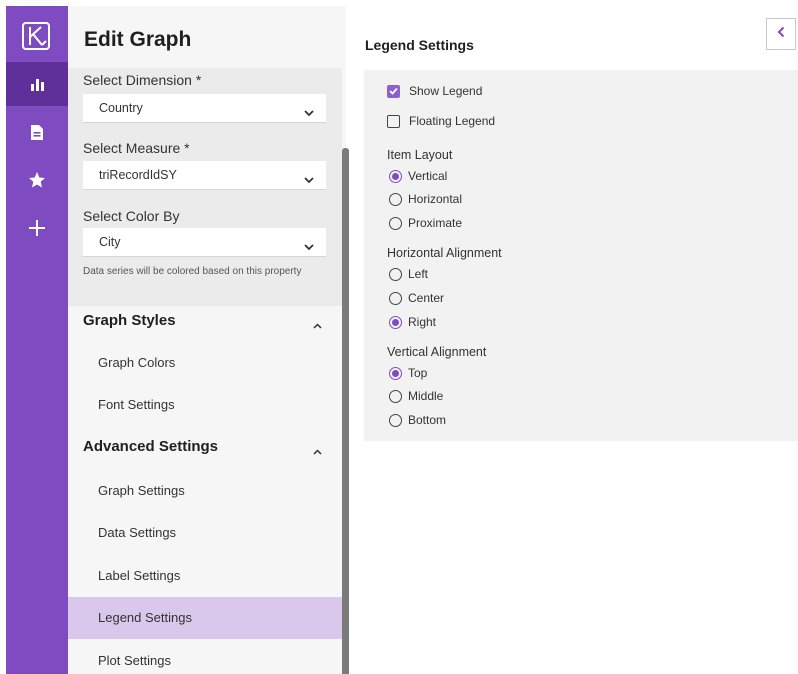 This screenshot has height=674, width=798. I want to click on floating-legend-checkbox: Floating Legend, so click(441, 121).